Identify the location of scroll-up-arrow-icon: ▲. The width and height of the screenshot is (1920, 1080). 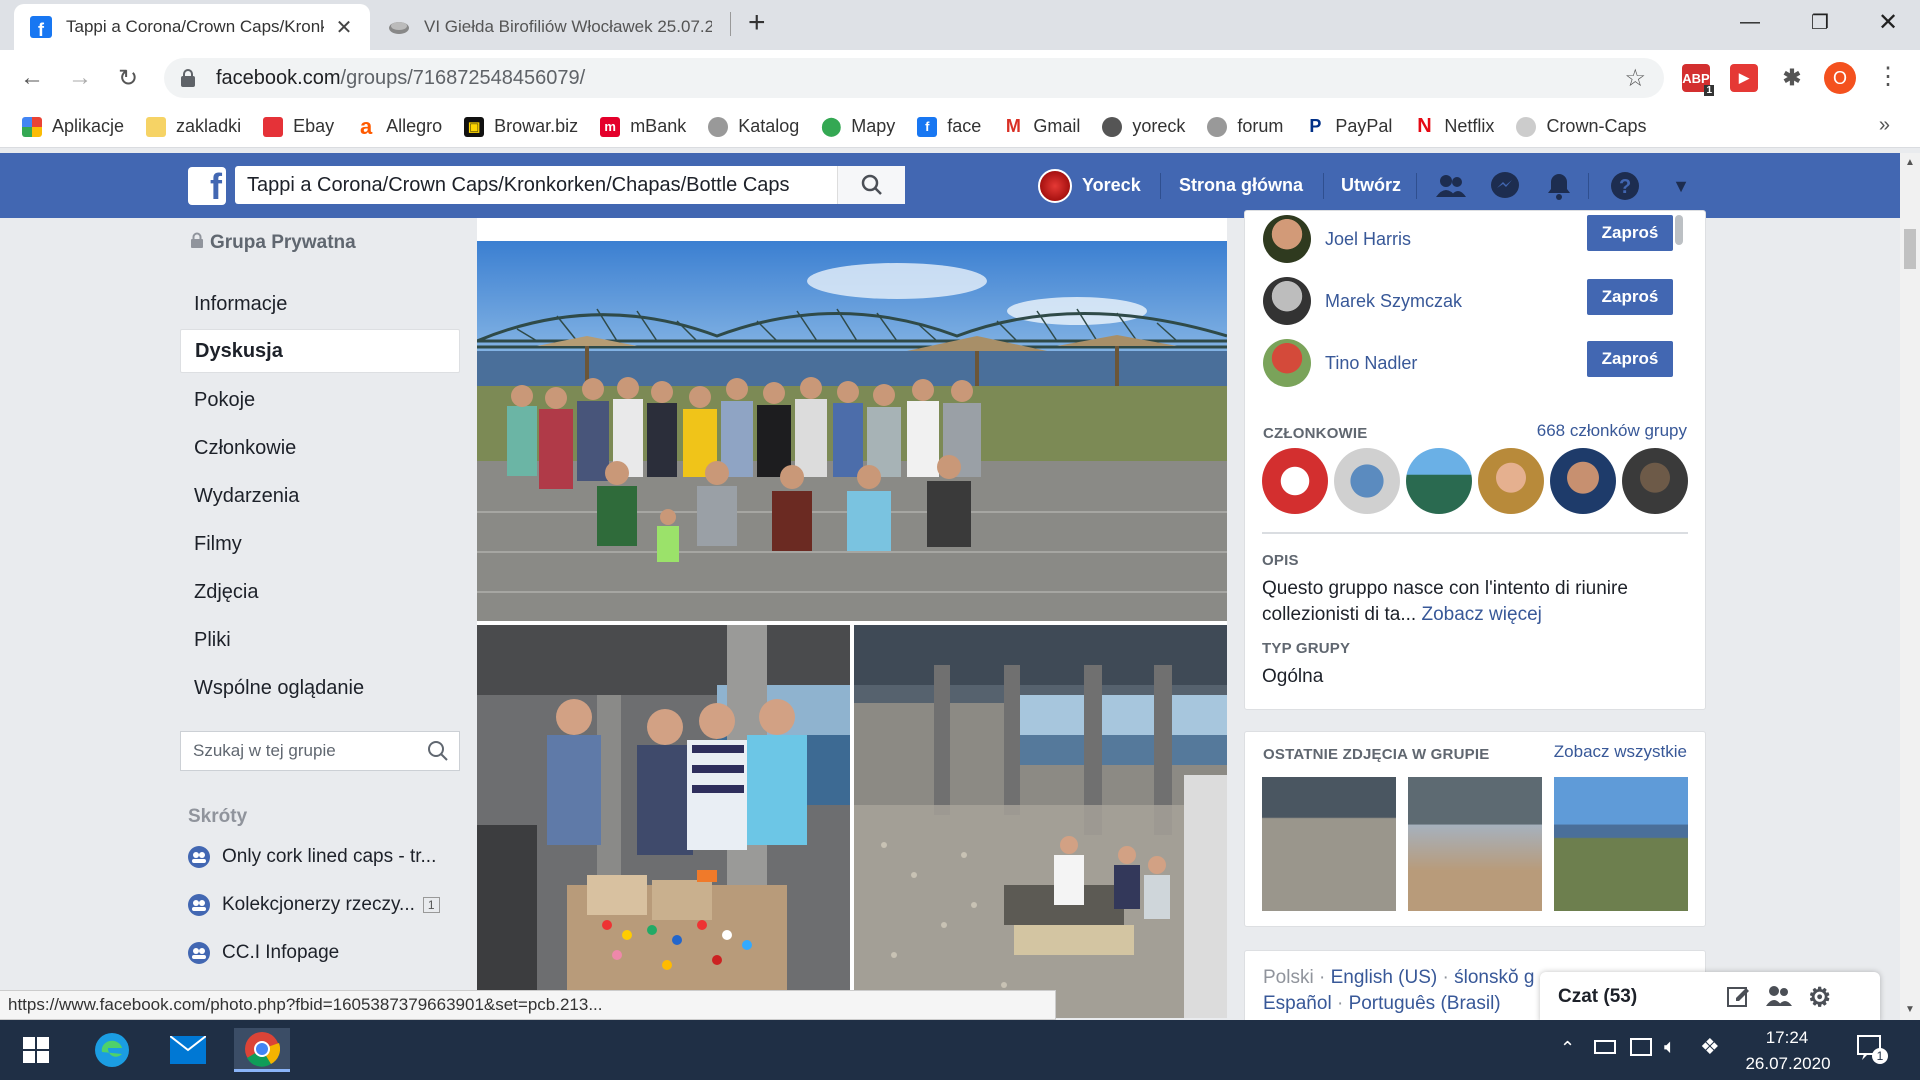
(1910, 163).